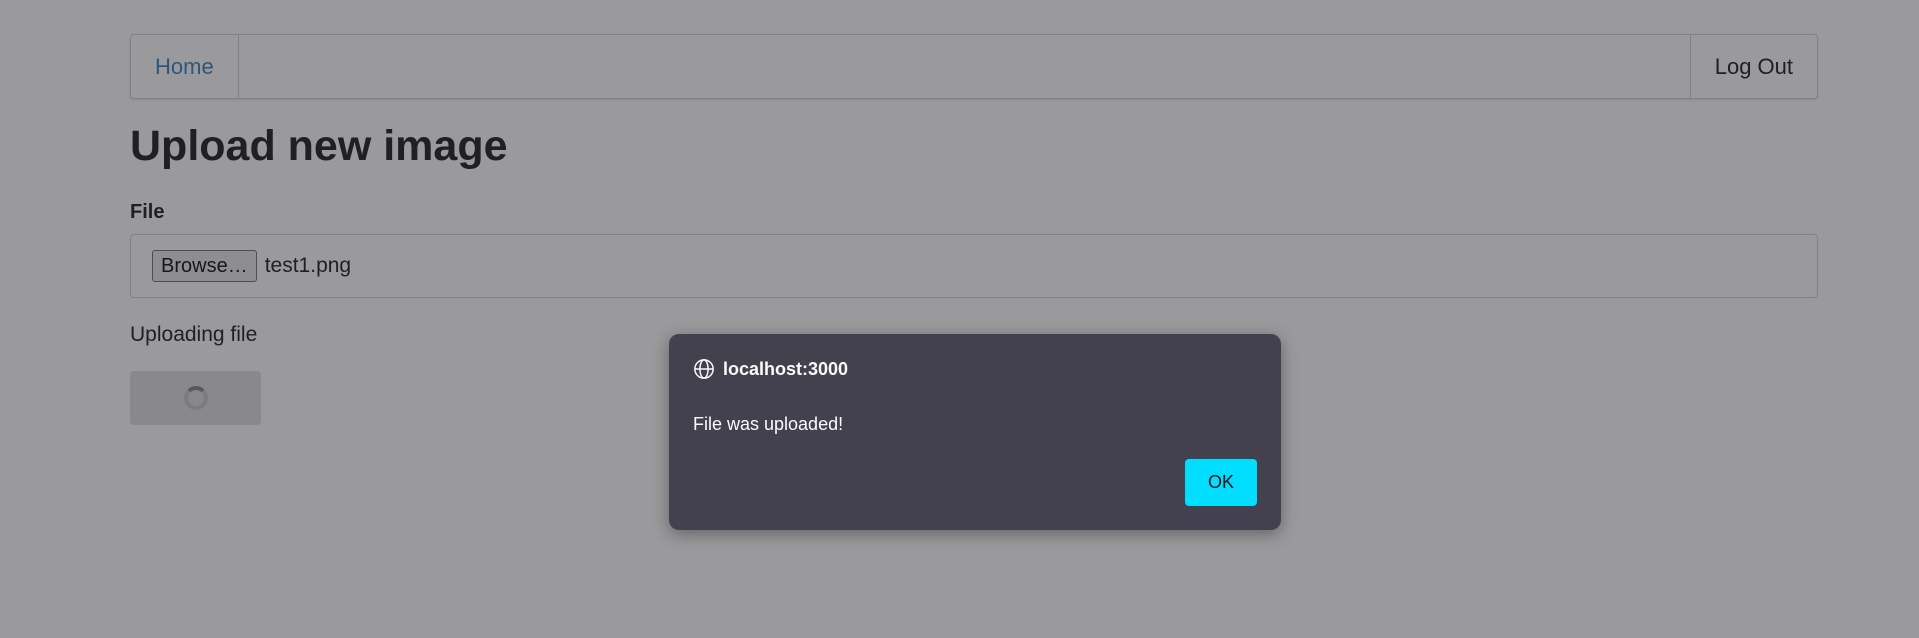 This screenshot has height=638, width=1919. I want to click on dialog-message: File was uploaded!, so click(768, 424).